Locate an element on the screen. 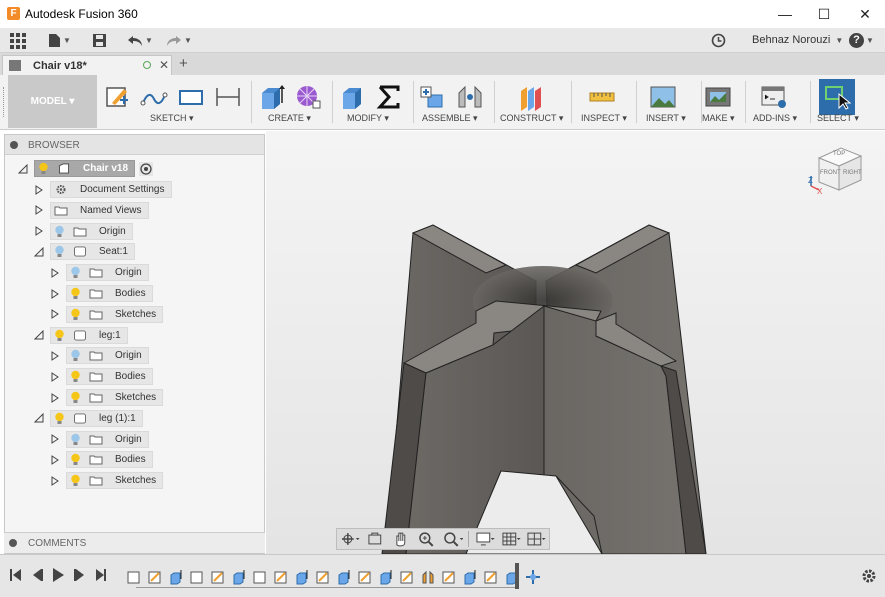 The height and width of the screenshot is (597, 885). viewports-icon is located at coordinates (536, 539).